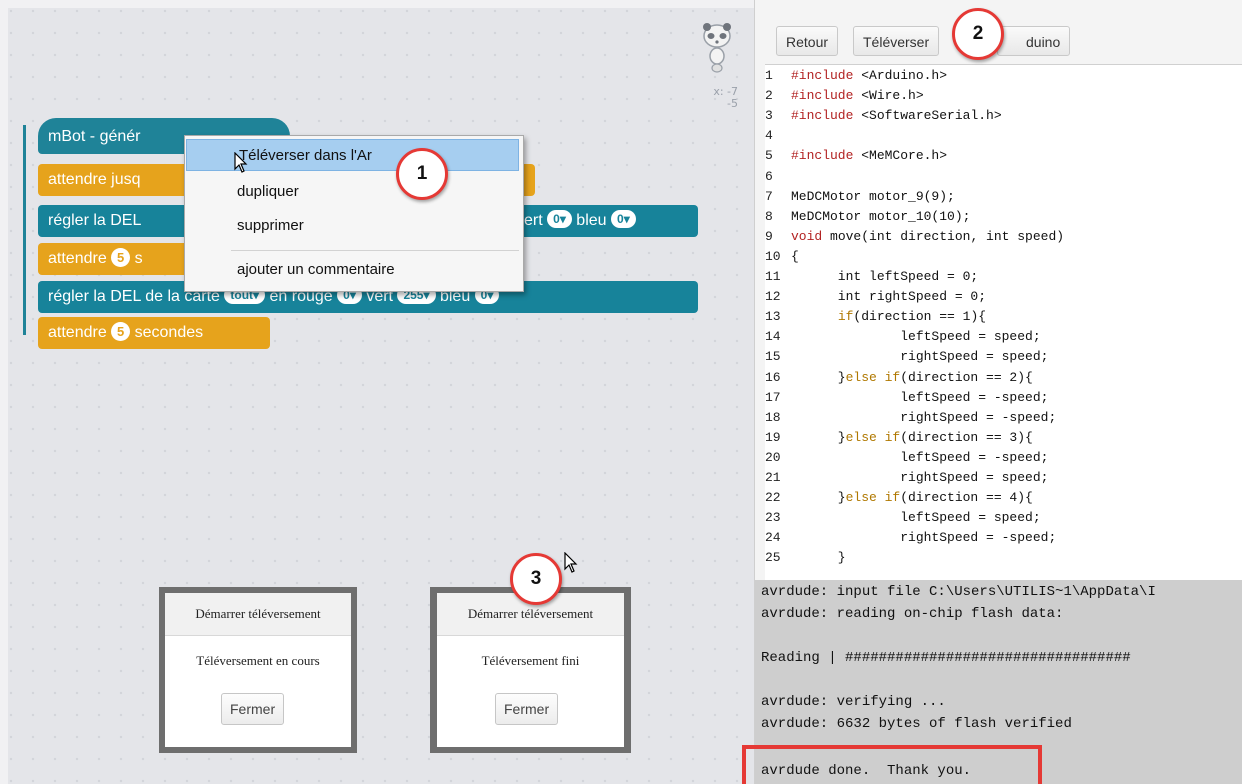 Image resolution: width=1242 pixels, height=784 pixels. I want to click on code-line: 8 MeDCMotor motor_10(10);, so click(867, 217).